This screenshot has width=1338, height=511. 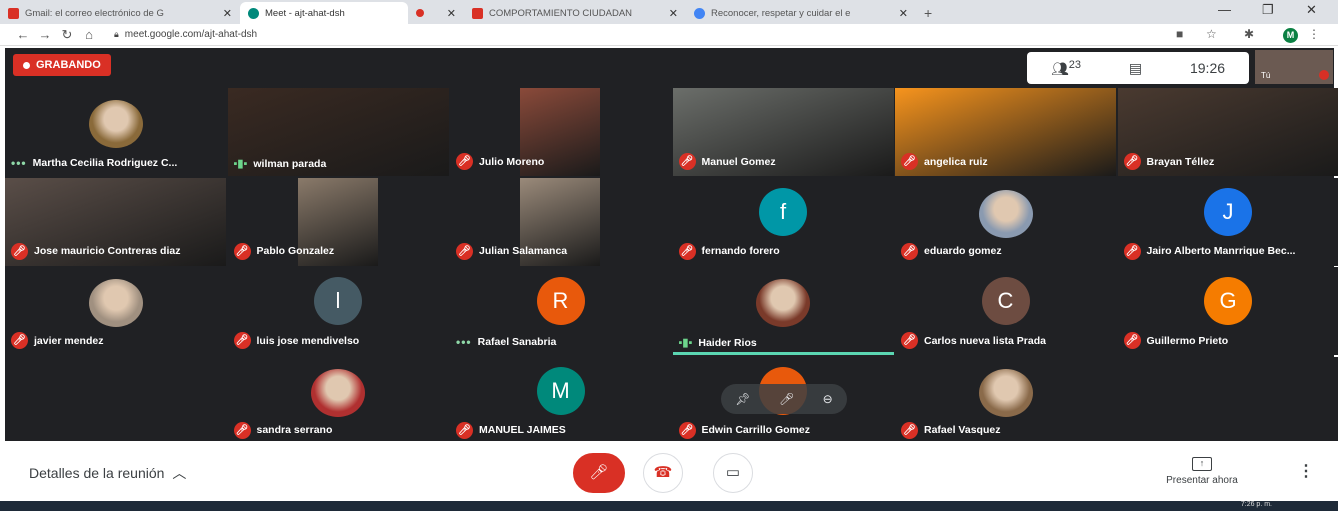 What do you see at coordinates (338, 311) in the screenshot?
I see `participant-tile: l 🎤︎ luis jose mendivelso` at bounding box center [338, 311].